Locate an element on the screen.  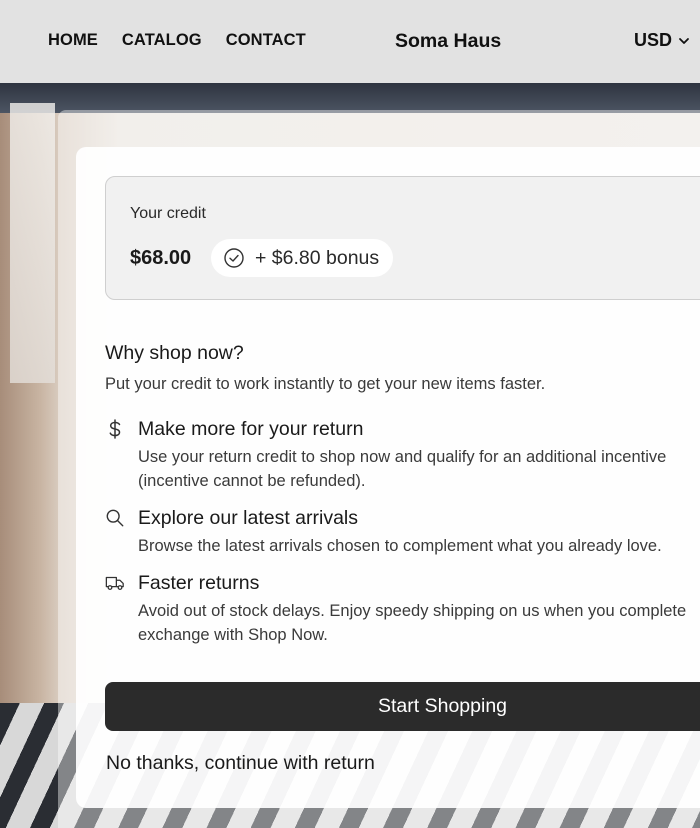
benefit-text-line: exchange with Shop Now. is located at coordinates (233, 635).